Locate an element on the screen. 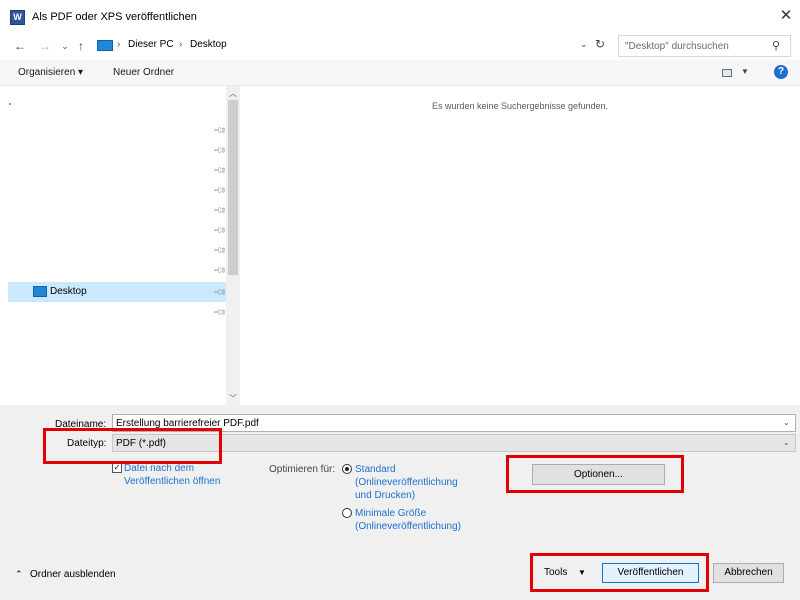 The width and height of the screenshot is (800, 600). open-after-publish-label: Datei nach dem Veröffentlichen öffnen is located at coordinates (179, 475).